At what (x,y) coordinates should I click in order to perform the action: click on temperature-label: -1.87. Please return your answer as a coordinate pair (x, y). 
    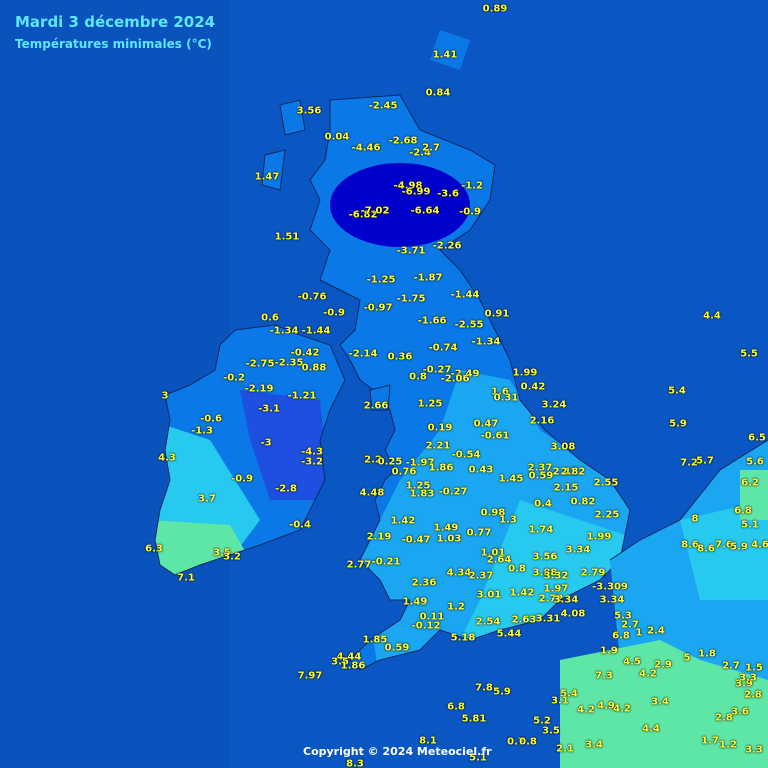
    Looking at the image, I should click on (428, 278).